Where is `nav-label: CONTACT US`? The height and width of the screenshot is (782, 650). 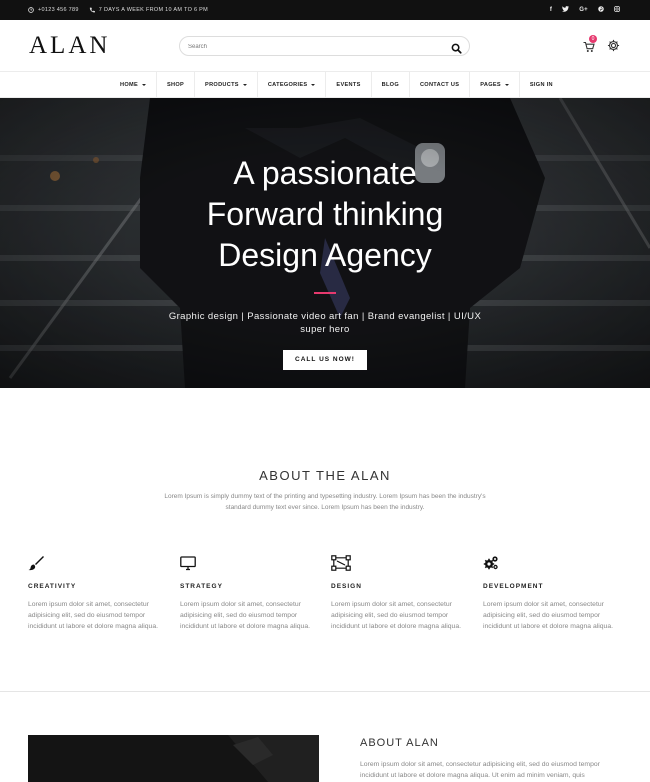 nav-label: CONTACT US is located at coordinates (439, 85).